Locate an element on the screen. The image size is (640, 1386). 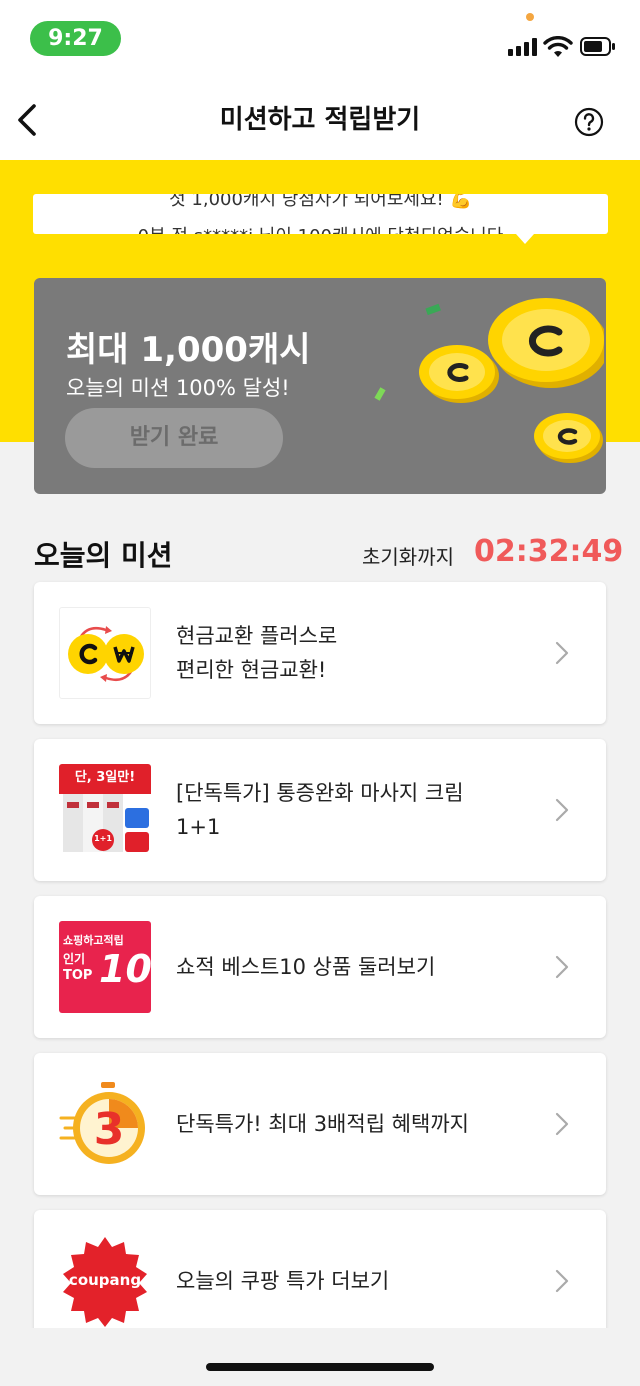
mission-subtitle: 편리한 현금교환! is located at coordinates (251, 670).